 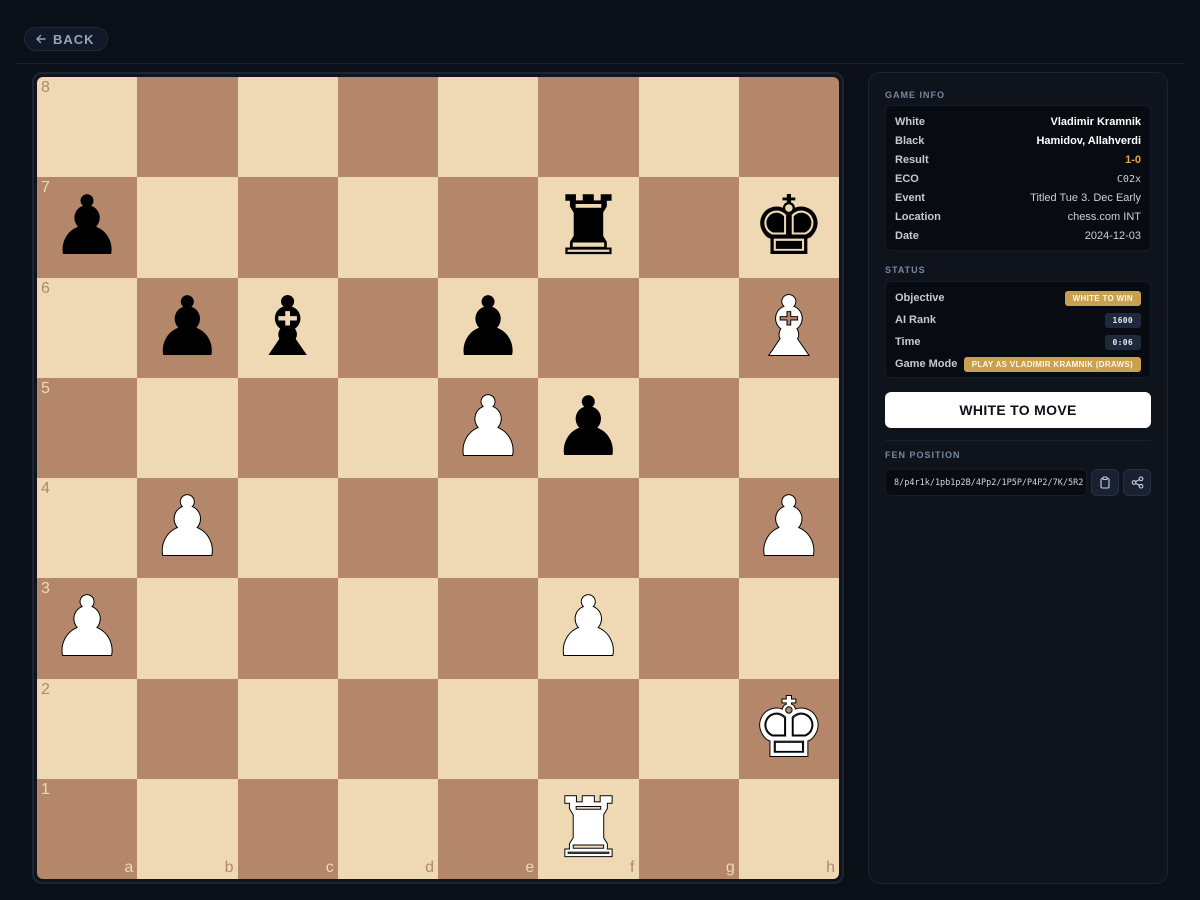 I want to click on square-e6: ♟, so click(x=488, y=327).